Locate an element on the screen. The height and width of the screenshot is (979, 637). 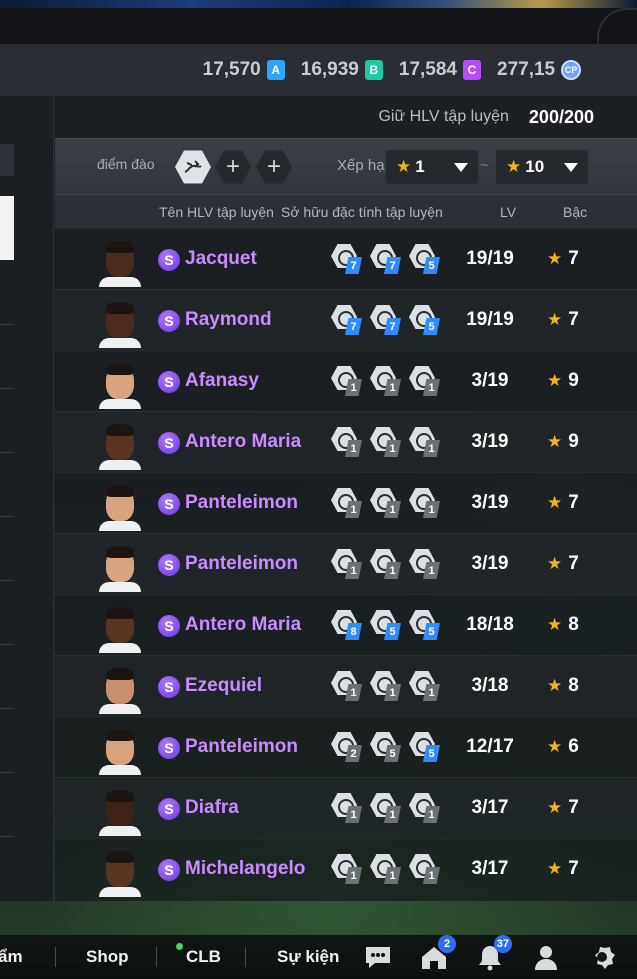
col-traits: Sở hữu đặc tính tập luyện is located at coordinates (362, 212).